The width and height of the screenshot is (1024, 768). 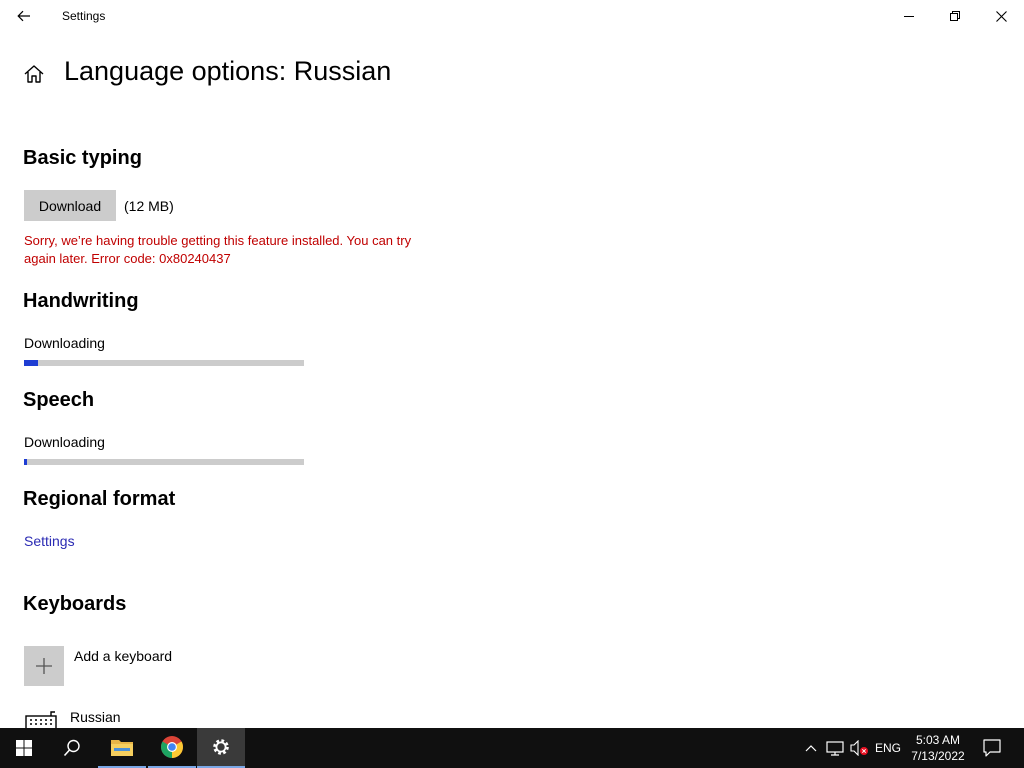 I want to click on back-arrow-icon, so click(x=23, y=16).